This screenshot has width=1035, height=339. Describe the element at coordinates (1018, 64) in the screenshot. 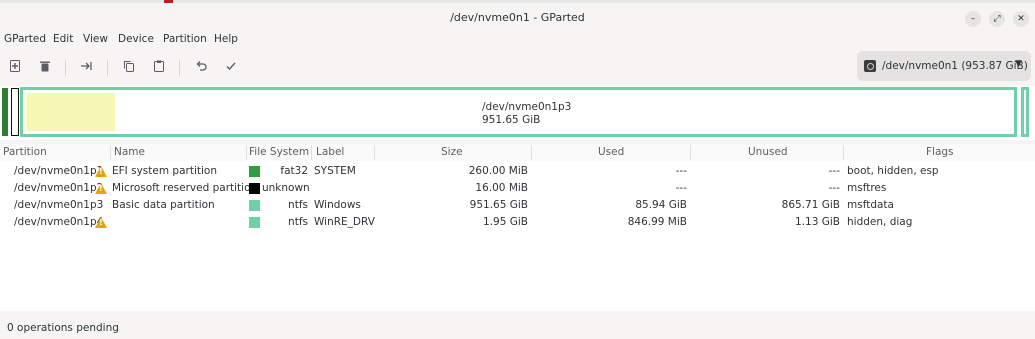

I see `chevron-down-icon: ▼` at that location.